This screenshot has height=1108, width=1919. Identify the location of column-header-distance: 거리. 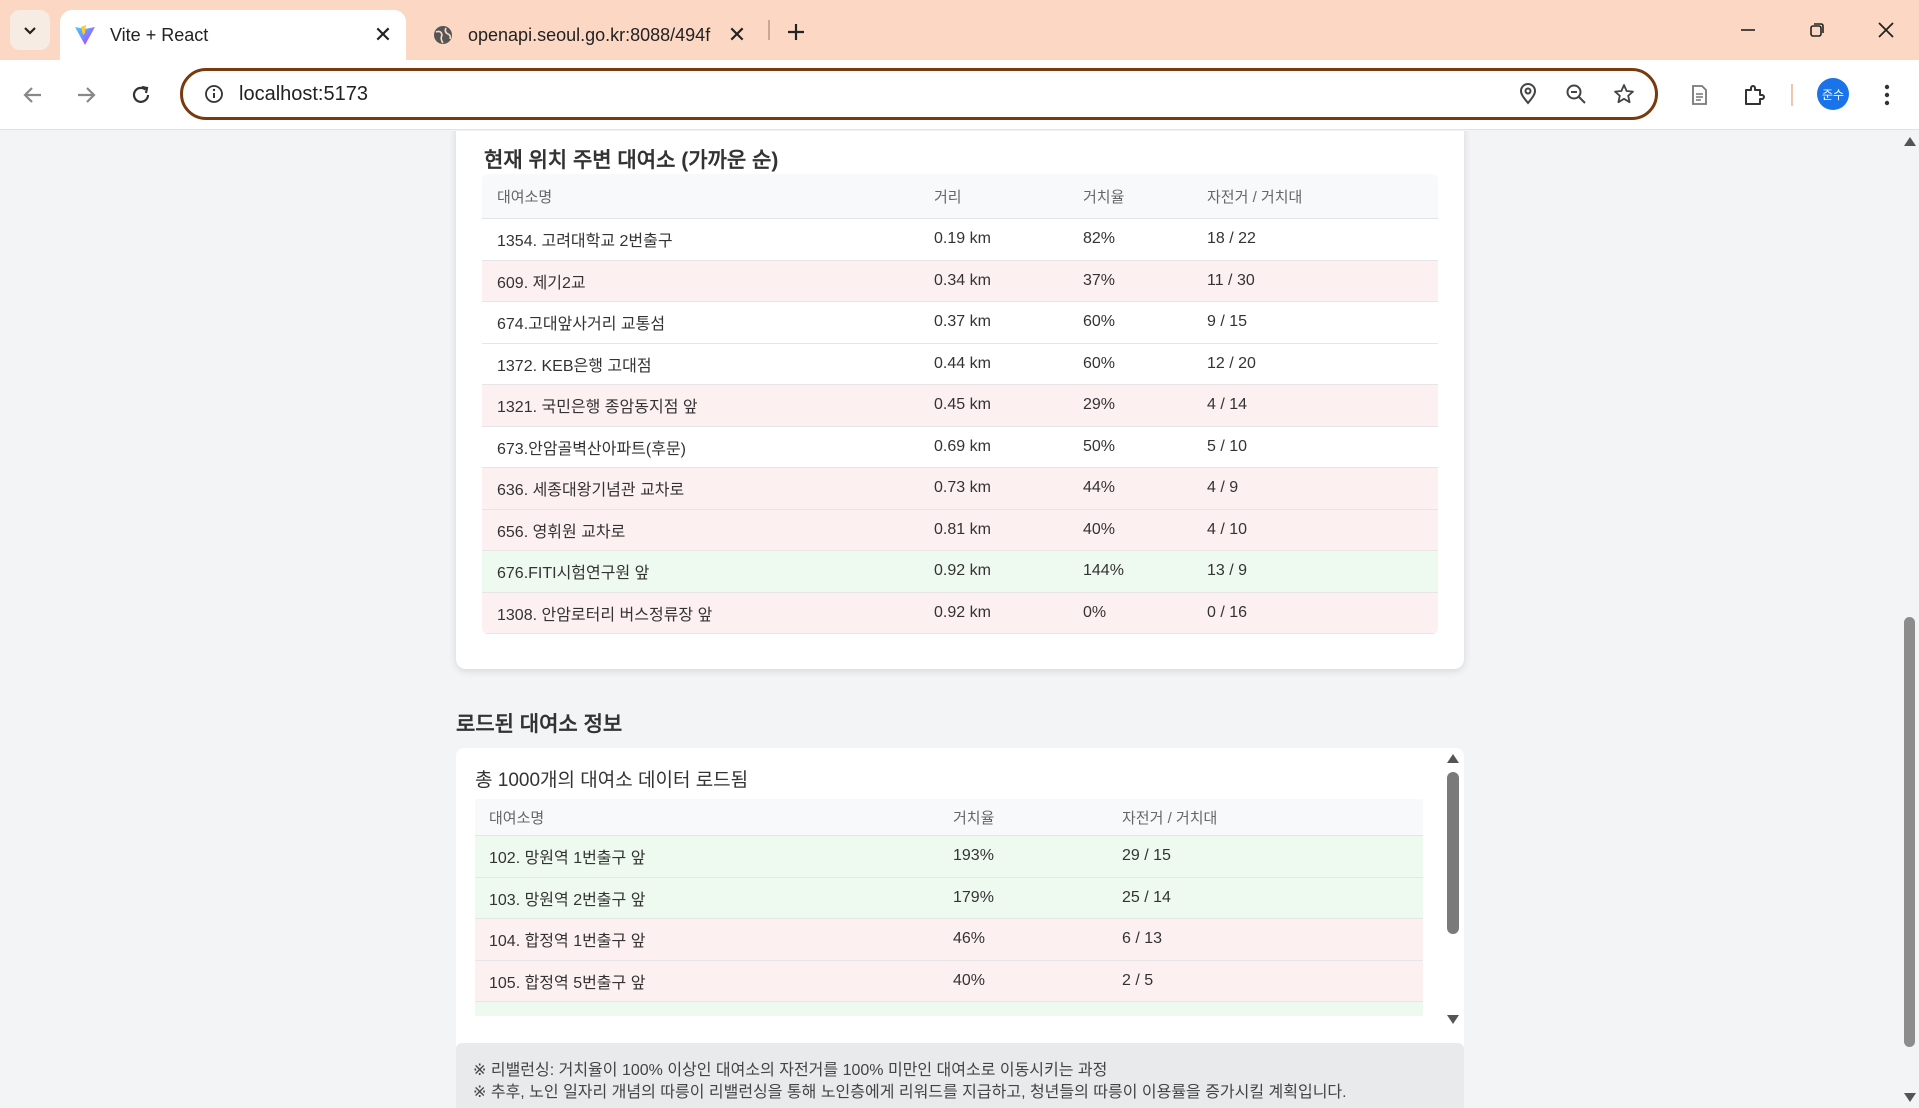
(948, 197).